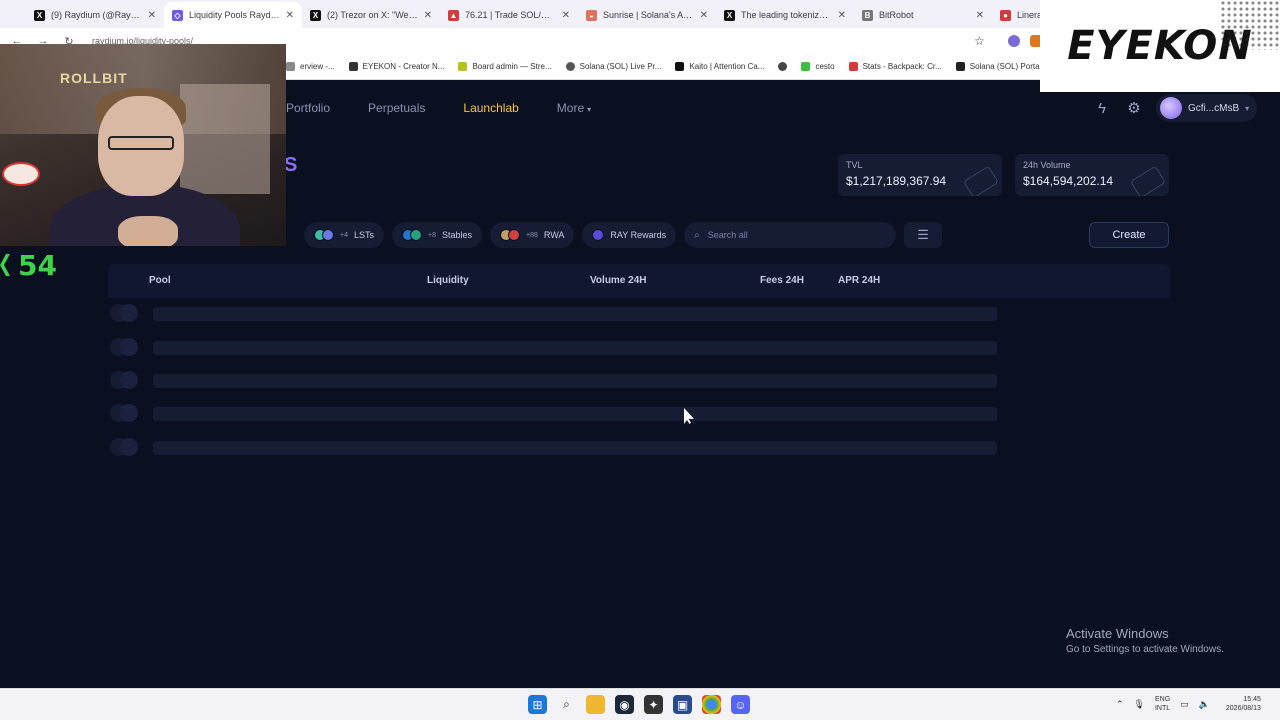 Image resolution: width=1280 pixels, height=720 pixels. Describe the element at coordinates (1243, 704) in the screenshot. I see `clock: 15:45 2026/08/13` at that location.